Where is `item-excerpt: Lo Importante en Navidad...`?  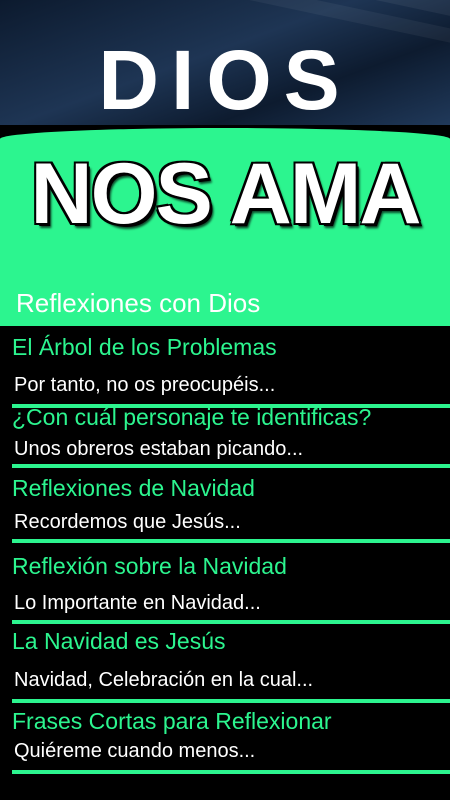 item-excerpt: Lo Importante en Navidad... is located at coordinates (137, 603).